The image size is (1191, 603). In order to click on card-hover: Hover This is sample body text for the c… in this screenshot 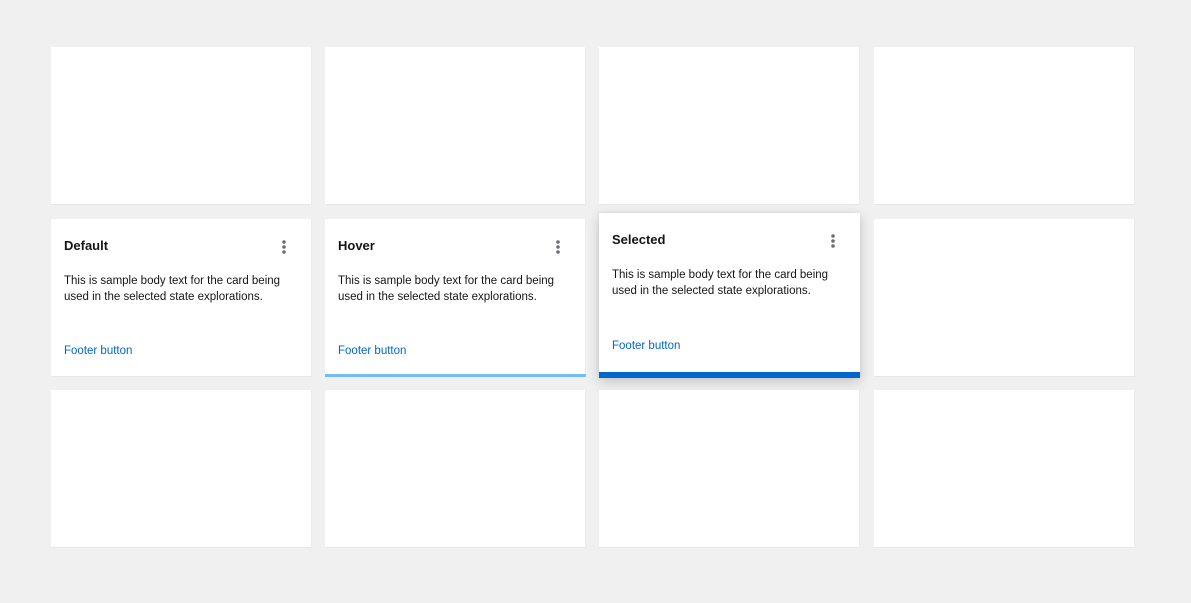, I will do `click(455, 298)`.